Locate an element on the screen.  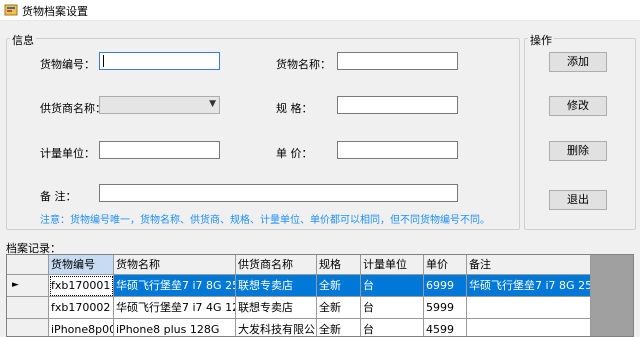
label-remark: 备 注： is located at coordinates (58, 196).